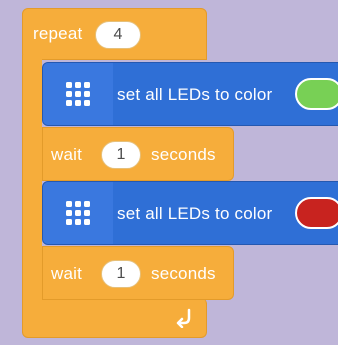  Describe the element at coordinates (114, 318) in the screenshot. I see `repeat-block-bottom` at that location.